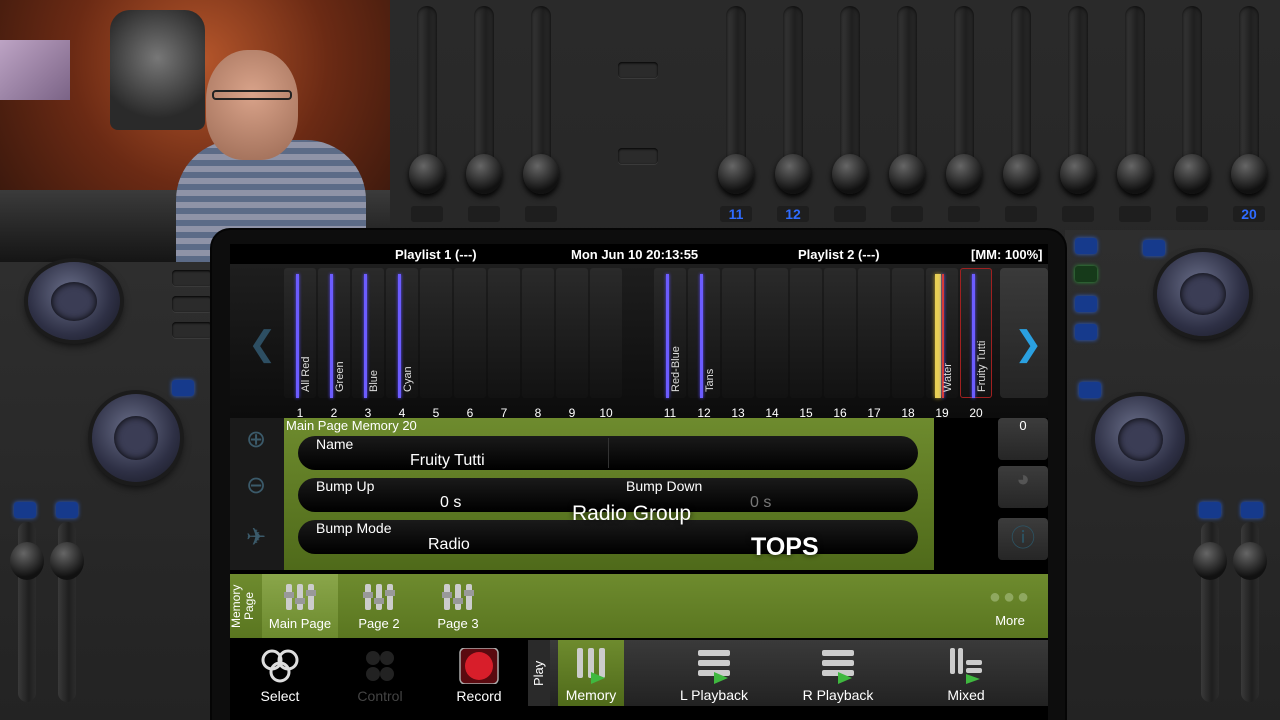 The height and width of the screenshot is (720, 1280). Describe the element at coordinates (402, 344) in the screenshot. I see `channel-4: Cyan 4` at that location.